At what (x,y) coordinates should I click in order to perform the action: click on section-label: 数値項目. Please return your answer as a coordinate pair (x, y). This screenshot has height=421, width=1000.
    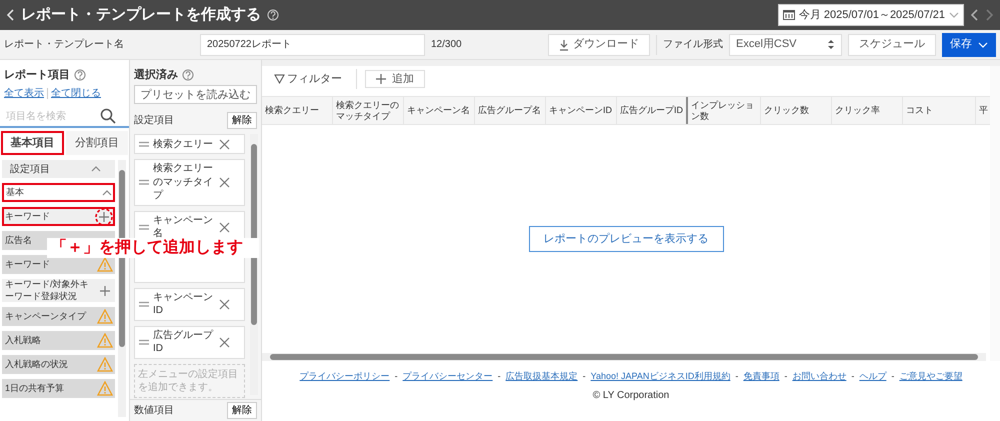
    Looking at the image, I should click on (154, 410).